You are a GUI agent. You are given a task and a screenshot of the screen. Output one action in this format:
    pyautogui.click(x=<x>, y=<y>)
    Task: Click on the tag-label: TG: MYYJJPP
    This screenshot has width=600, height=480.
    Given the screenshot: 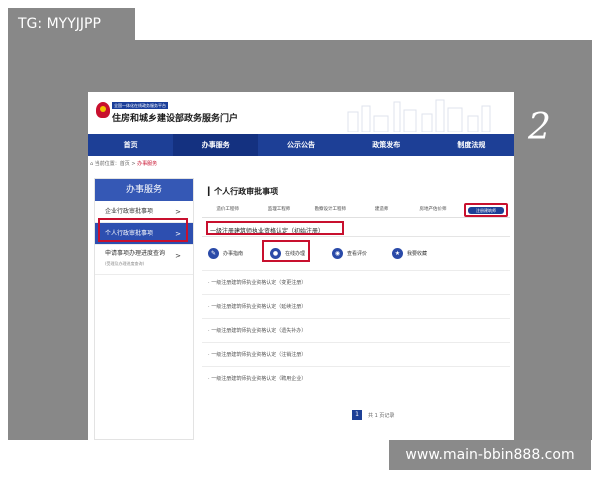 What is the action you would take?
    pyautogui.click(x=71, y=24)
    